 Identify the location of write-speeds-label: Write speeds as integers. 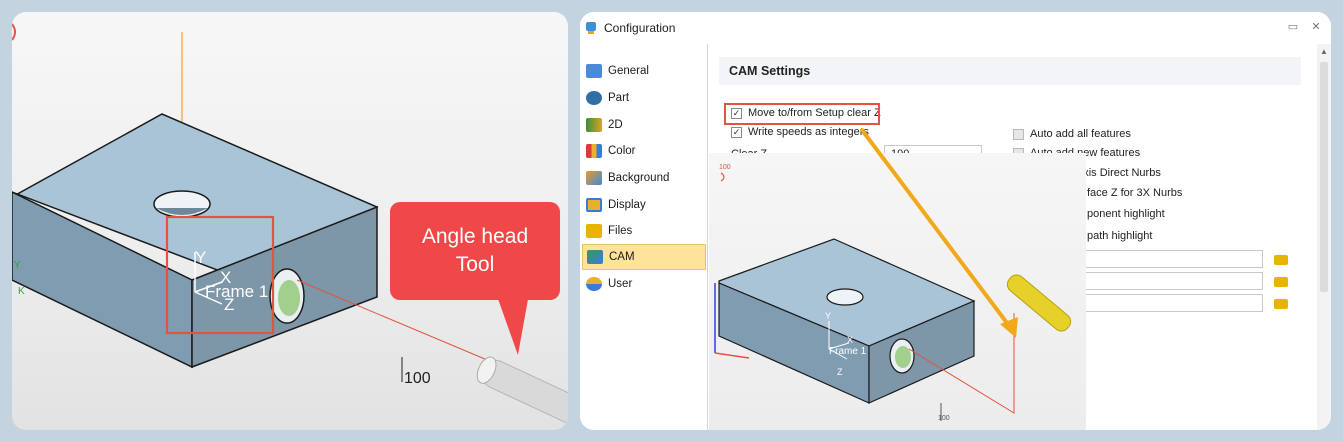
(808, 132).